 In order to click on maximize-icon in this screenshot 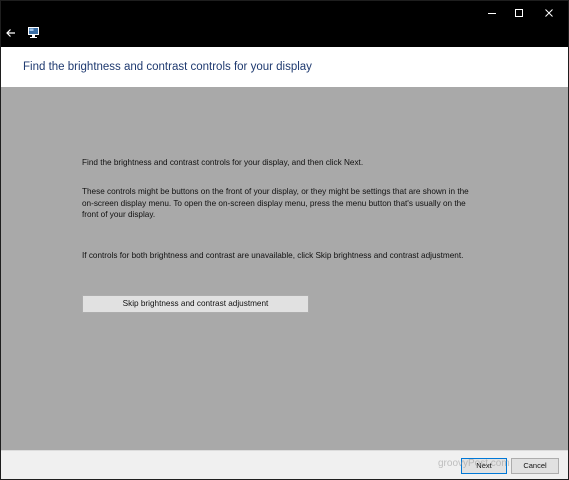, I will do `click(519, 13)`.